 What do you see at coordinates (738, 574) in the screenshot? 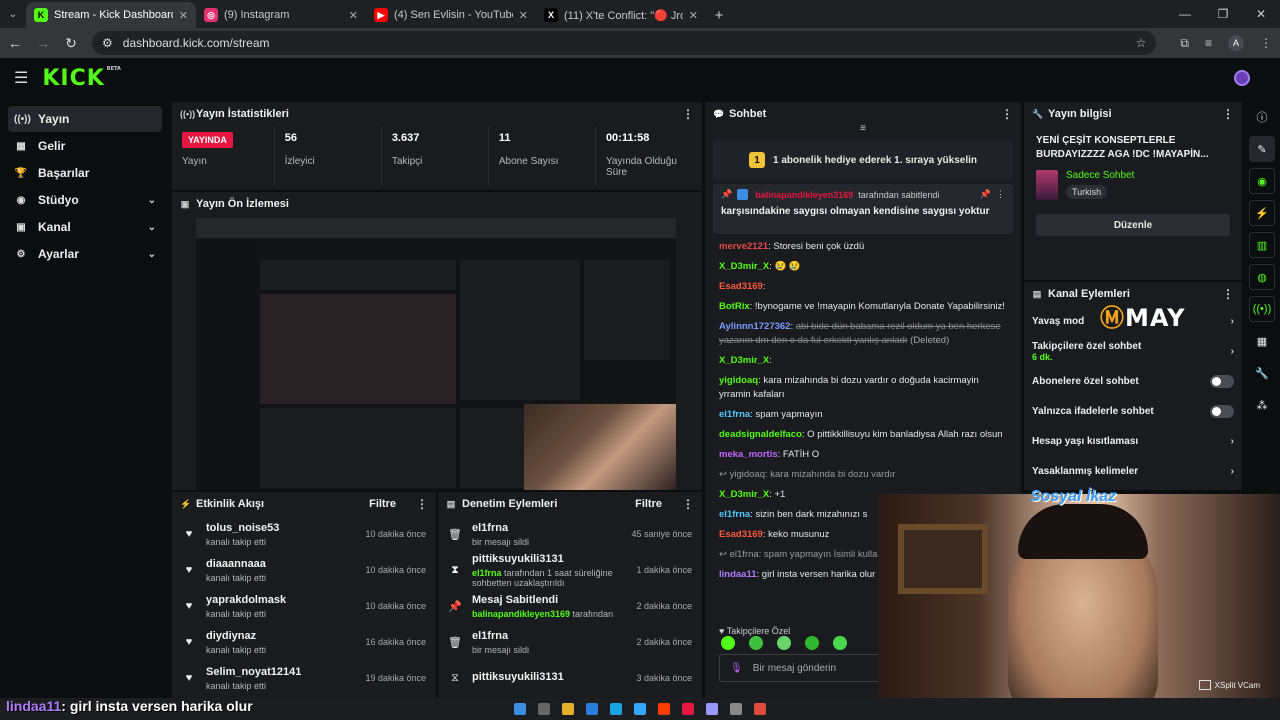
I see `chat-username: lindaa11` at bounding box center [738, 574].